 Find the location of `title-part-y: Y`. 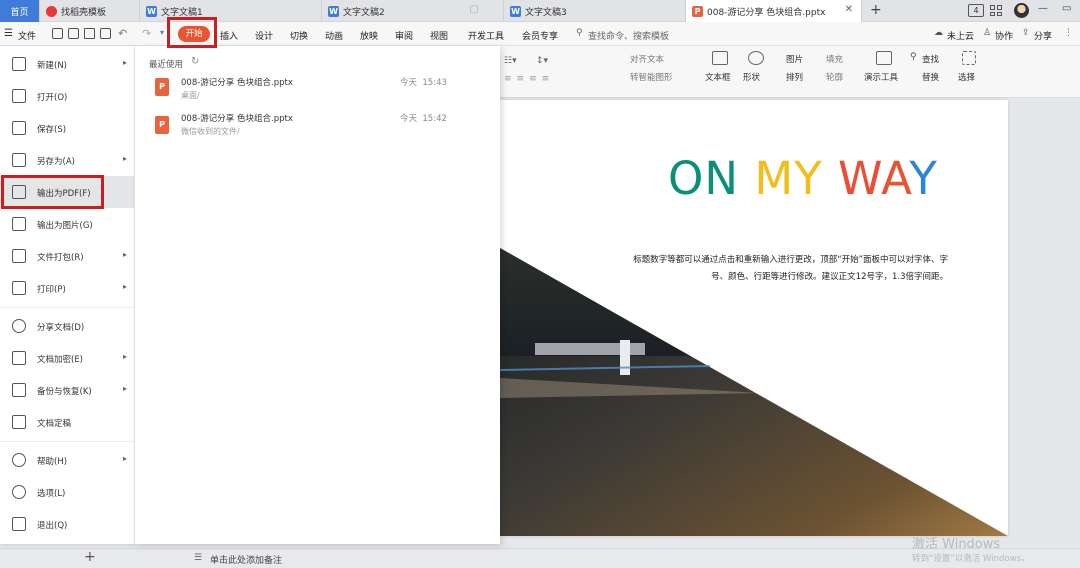

title-part-y: Y is located at coordinates (923, 178).